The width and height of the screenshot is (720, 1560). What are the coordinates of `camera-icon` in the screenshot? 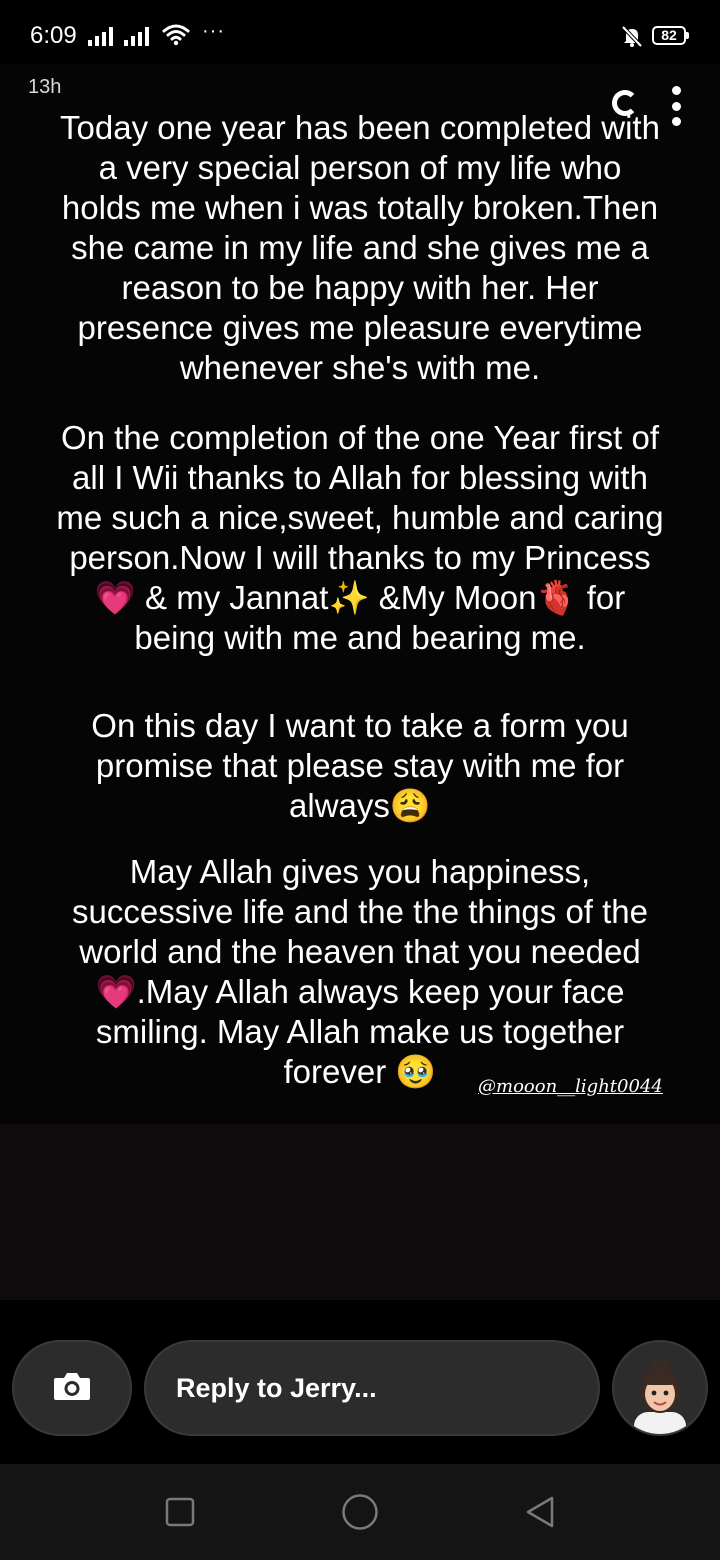 It's located at (72, 1388).